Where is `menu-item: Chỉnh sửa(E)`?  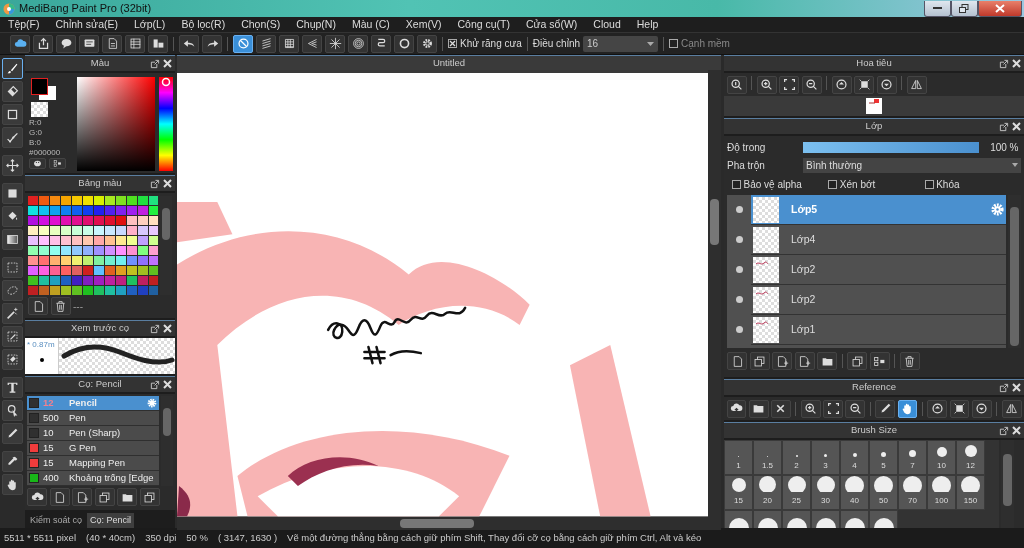 menu-item: Chỉnh sửa(E) is located at coordinates (86, 24).